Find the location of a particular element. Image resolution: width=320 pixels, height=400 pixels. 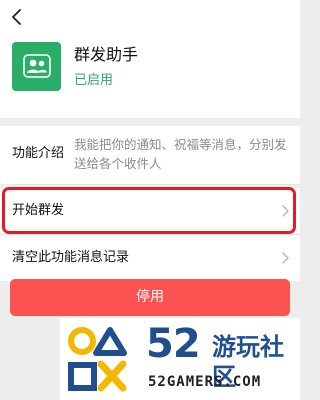

start-broadcast-label: 开始群发 is located at coordinates (38, 210).